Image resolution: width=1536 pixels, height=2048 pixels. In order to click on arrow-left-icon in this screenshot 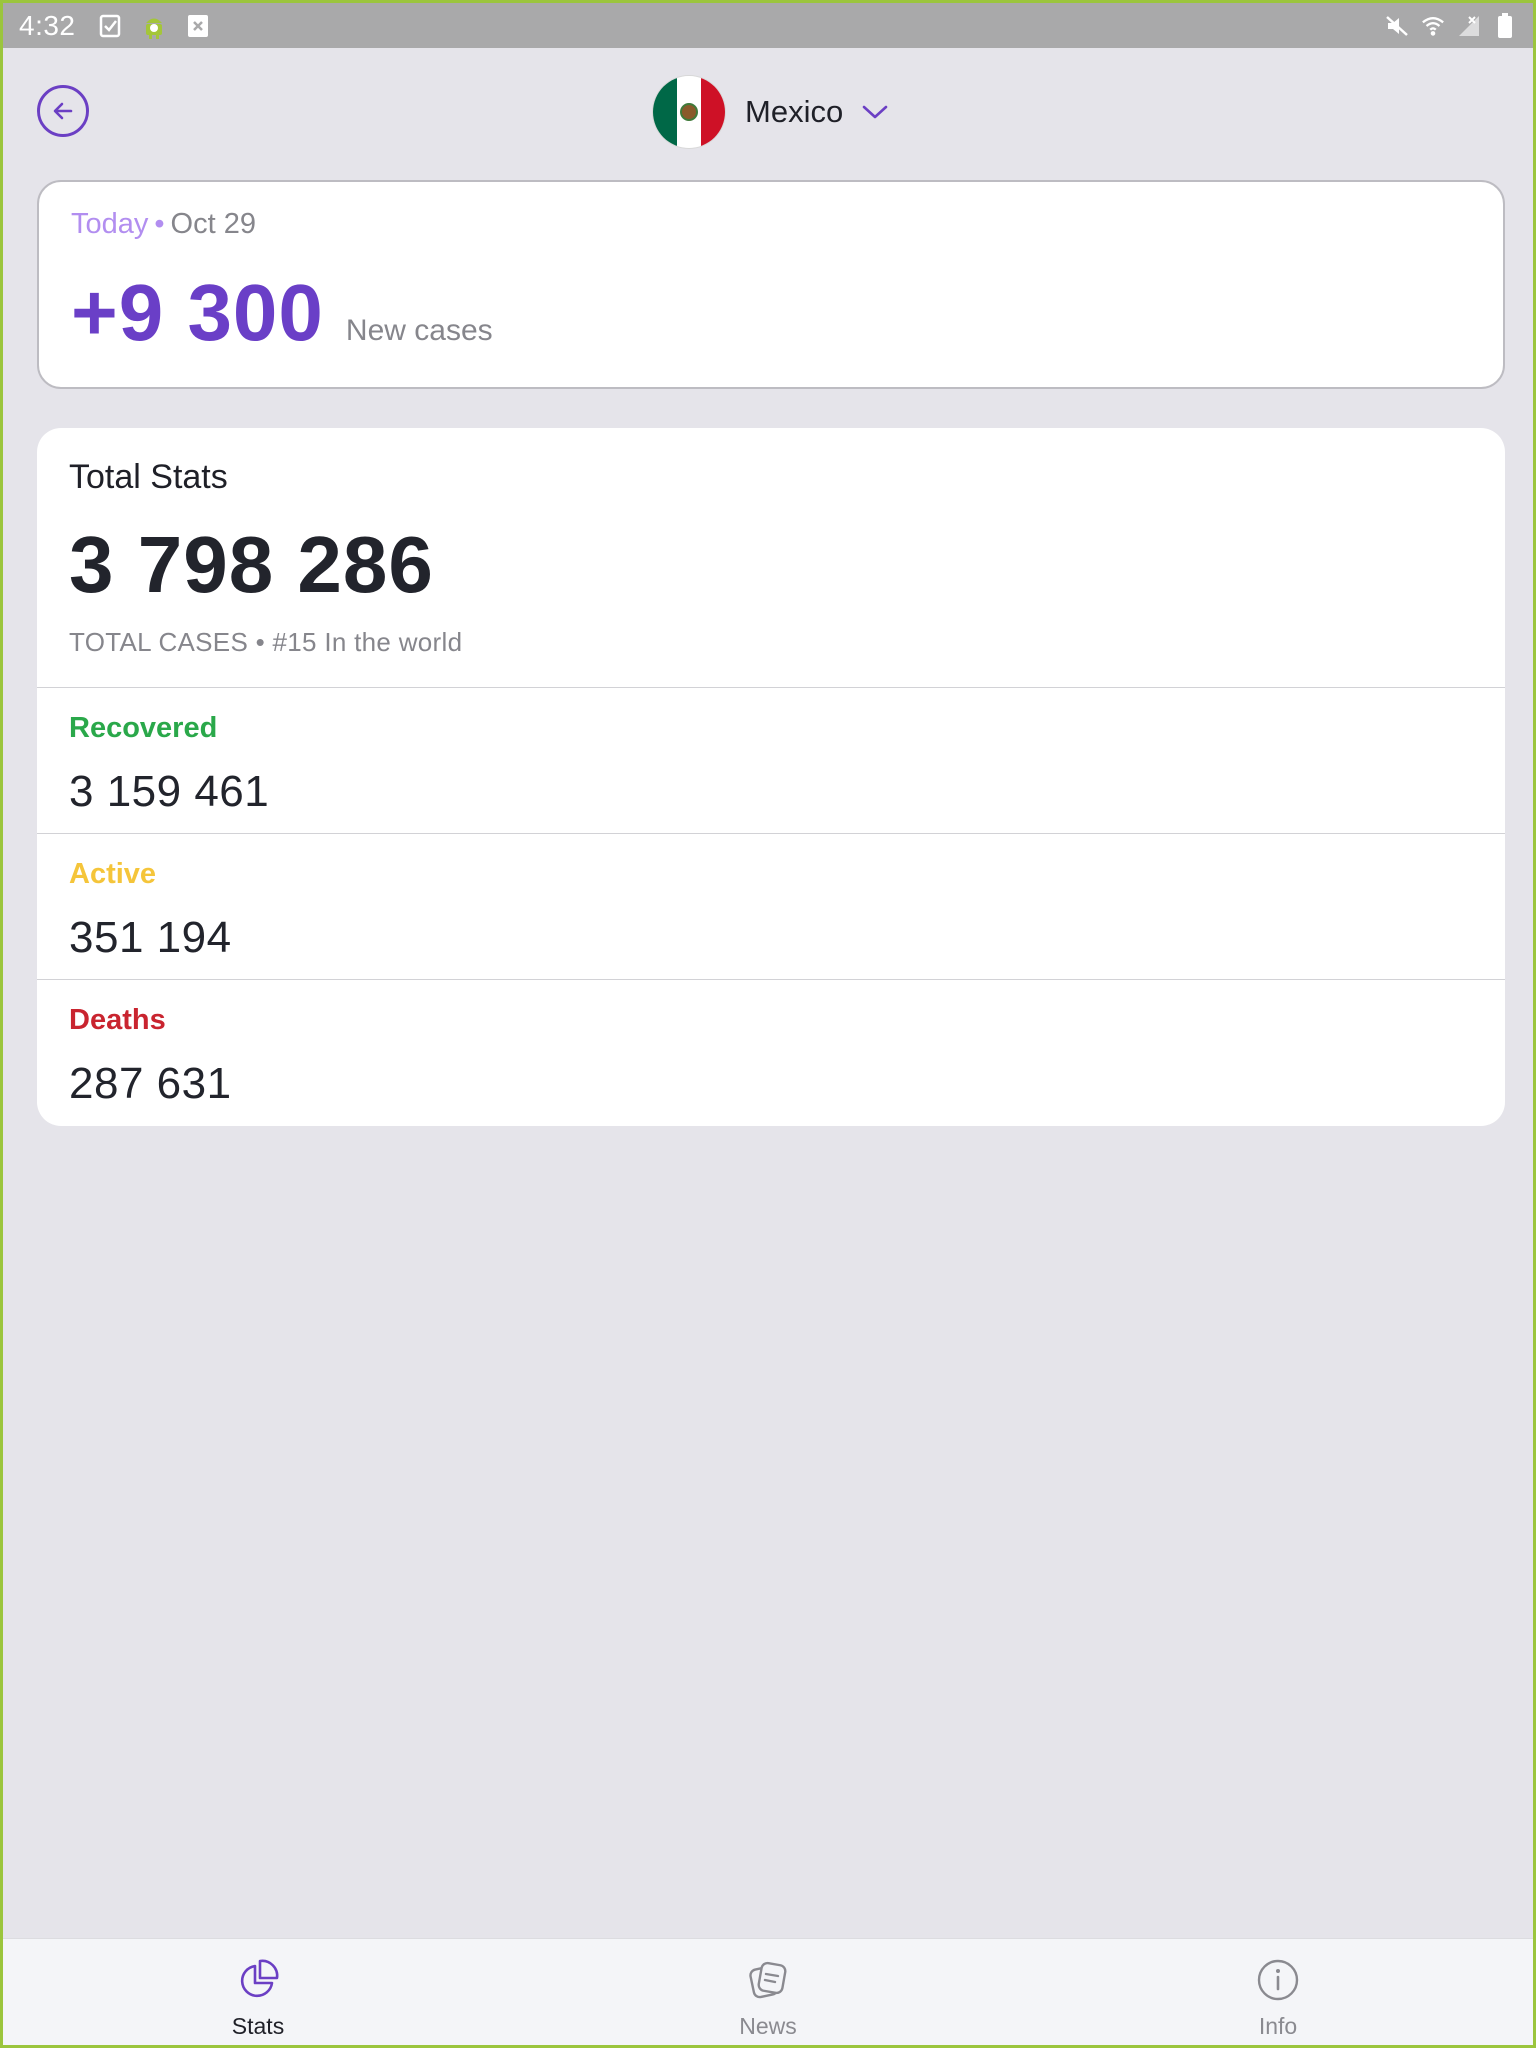, I will do `click(63, 111)`.